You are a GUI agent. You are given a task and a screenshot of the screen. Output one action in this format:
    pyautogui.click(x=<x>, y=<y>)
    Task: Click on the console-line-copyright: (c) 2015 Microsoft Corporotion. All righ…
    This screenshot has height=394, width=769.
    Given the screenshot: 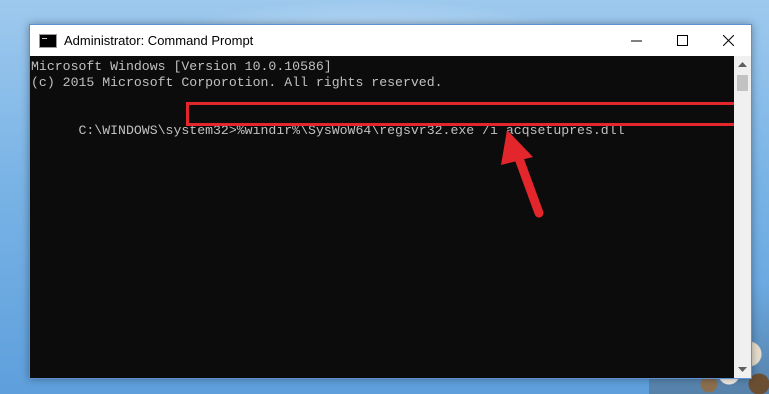 What is the action you would take?
    pyautogui.click(x=237, y=82)
    